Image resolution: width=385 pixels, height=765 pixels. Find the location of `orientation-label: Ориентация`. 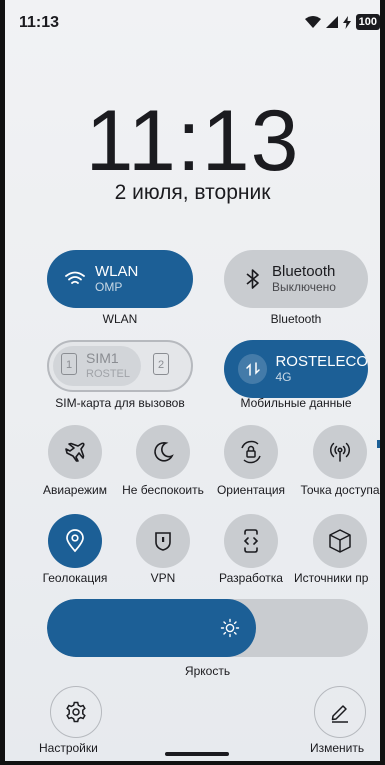

orientation-label: Ориентация is located at coordinates (251, 490).